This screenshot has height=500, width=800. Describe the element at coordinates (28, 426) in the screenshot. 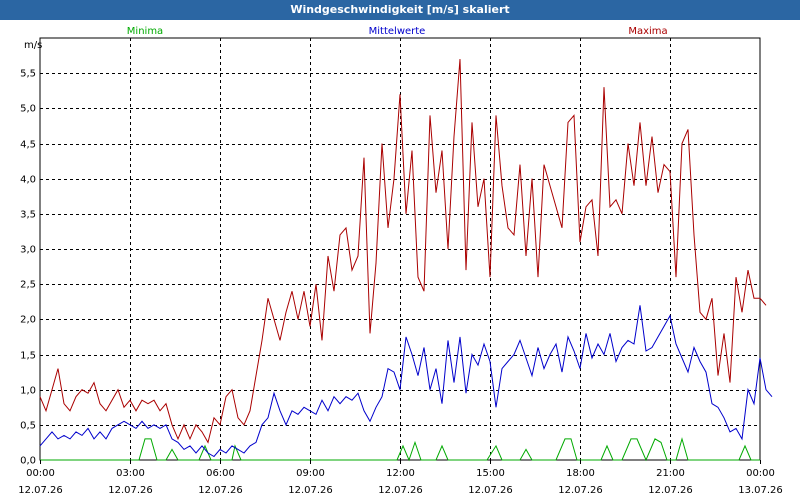

I see `y-tick-label: 0,5` at that location.